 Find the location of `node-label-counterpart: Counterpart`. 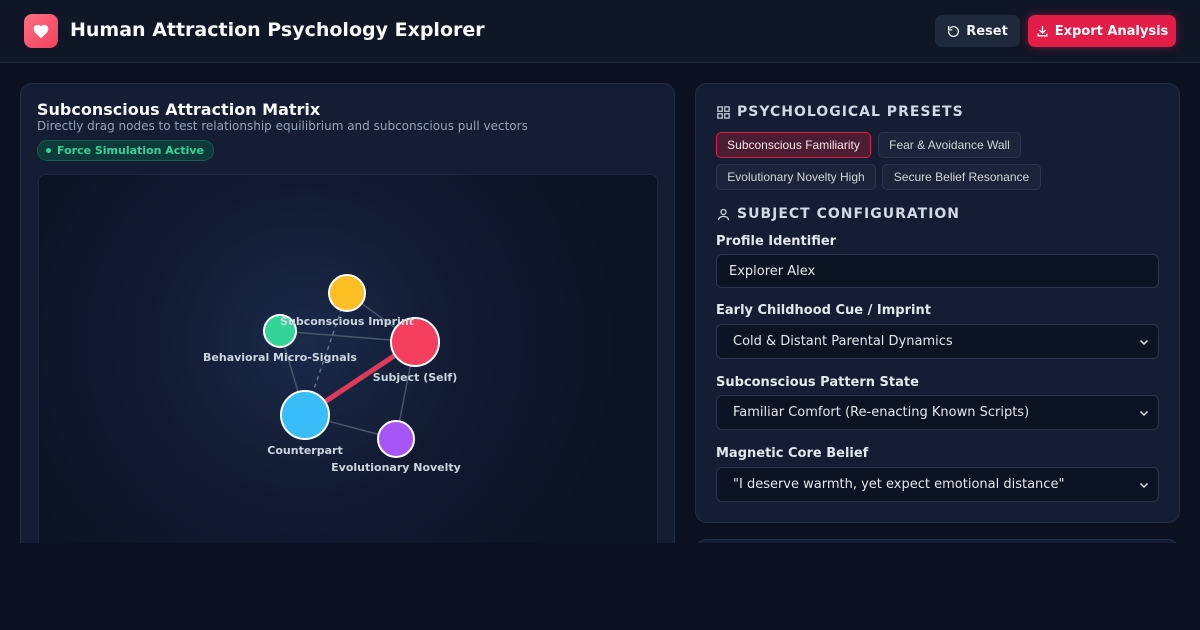

node-label-counterpart: Counterpart is located at coordinates (304, 450).